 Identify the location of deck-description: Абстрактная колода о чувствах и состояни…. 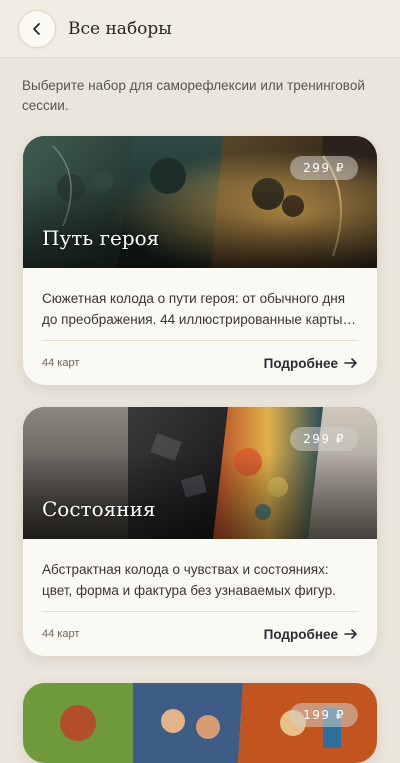
(189, 580).